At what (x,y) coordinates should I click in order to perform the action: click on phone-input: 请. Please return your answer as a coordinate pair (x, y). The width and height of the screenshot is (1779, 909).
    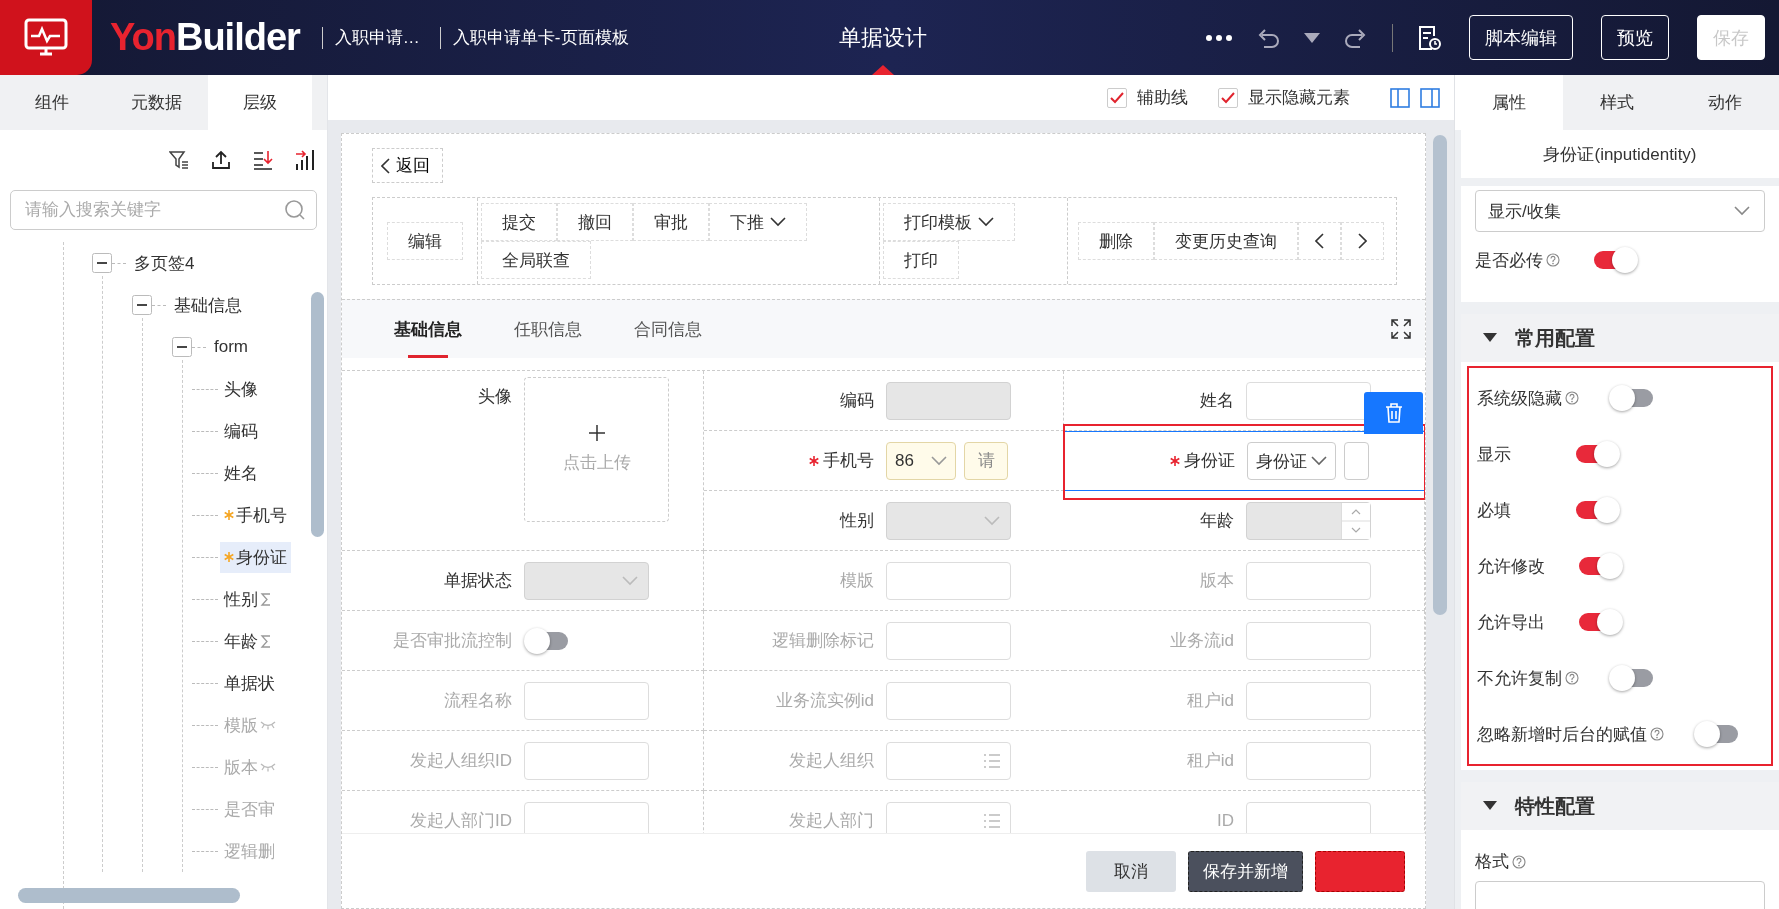
    Looking at the image, I should click on (986, 460).